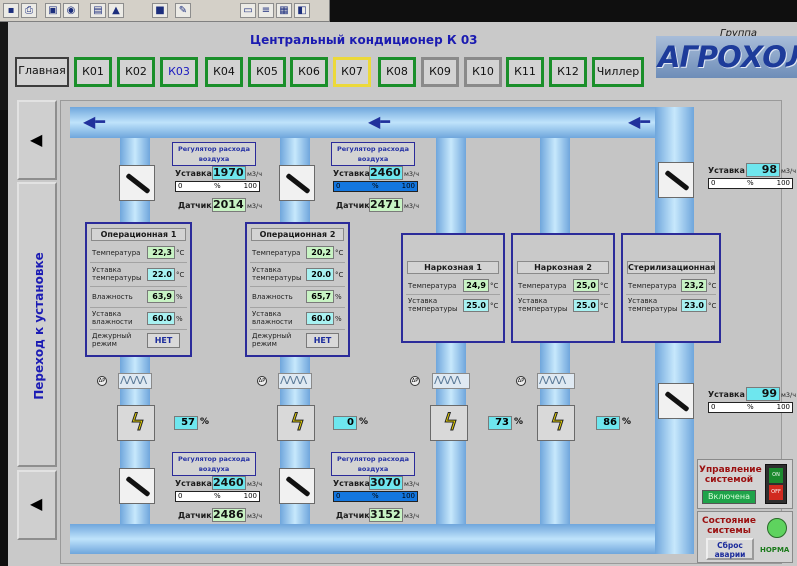  I want to click on edit-icon: ✎, so click(183, 10).